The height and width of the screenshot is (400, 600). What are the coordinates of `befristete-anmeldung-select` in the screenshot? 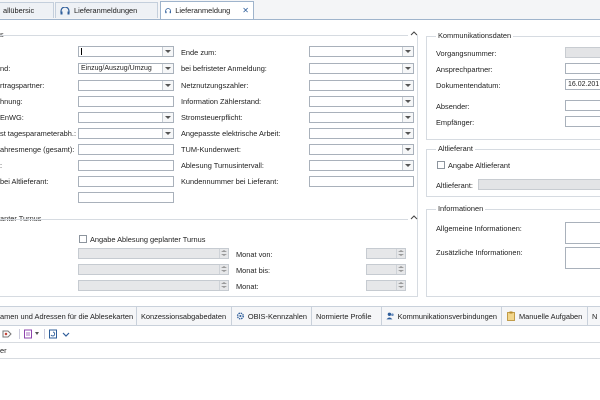 It's located at (361, 68).